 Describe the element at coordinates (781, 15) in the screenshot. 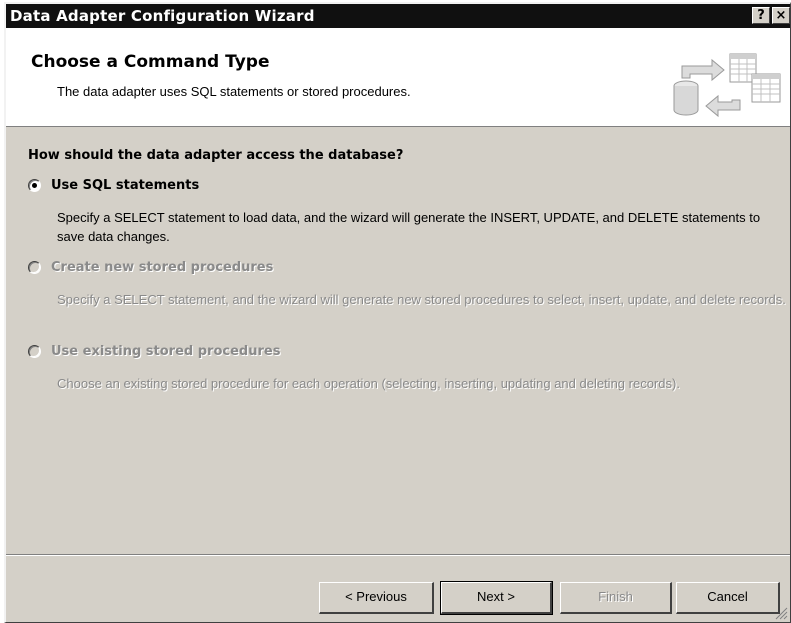

I see `close-button: ×` at that location.